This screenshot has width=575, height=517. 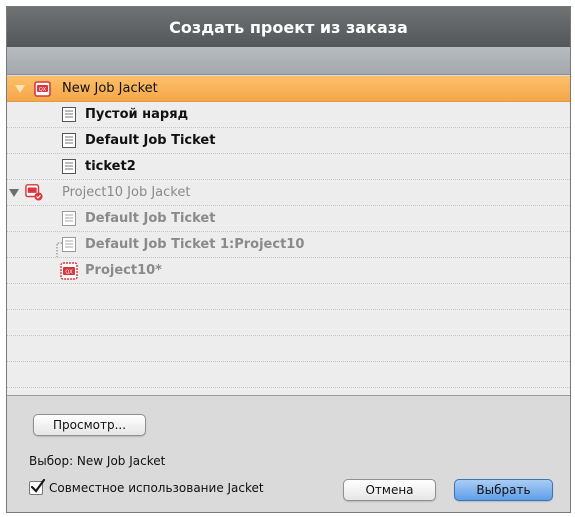 What do you see at coordinates (110, 166) in the screenshot?
I see `tree-label: ticket2` at bounding box center [110, 166].